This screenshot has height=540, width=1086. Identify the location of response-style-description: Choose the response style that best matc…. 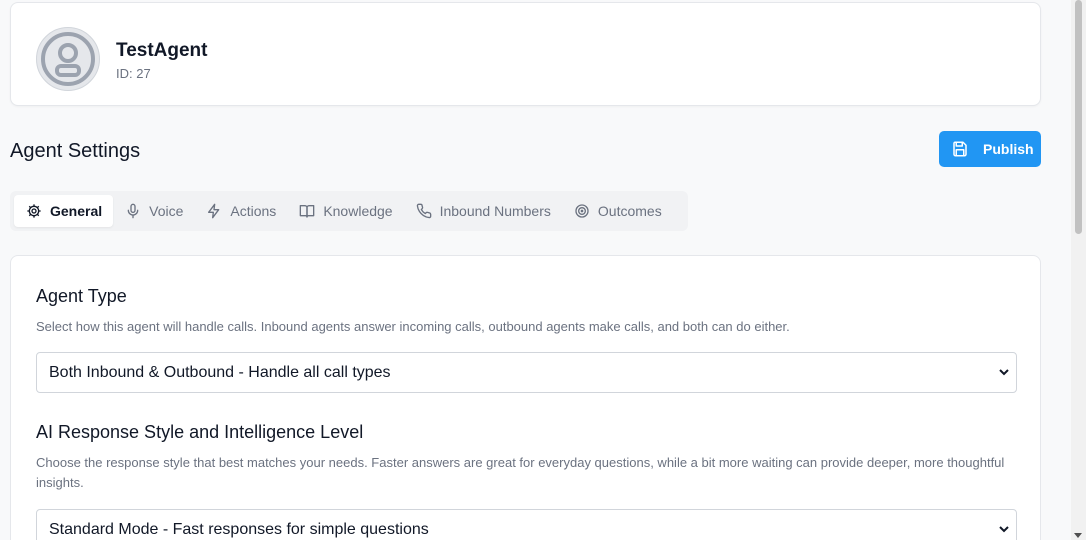
(520, 472).